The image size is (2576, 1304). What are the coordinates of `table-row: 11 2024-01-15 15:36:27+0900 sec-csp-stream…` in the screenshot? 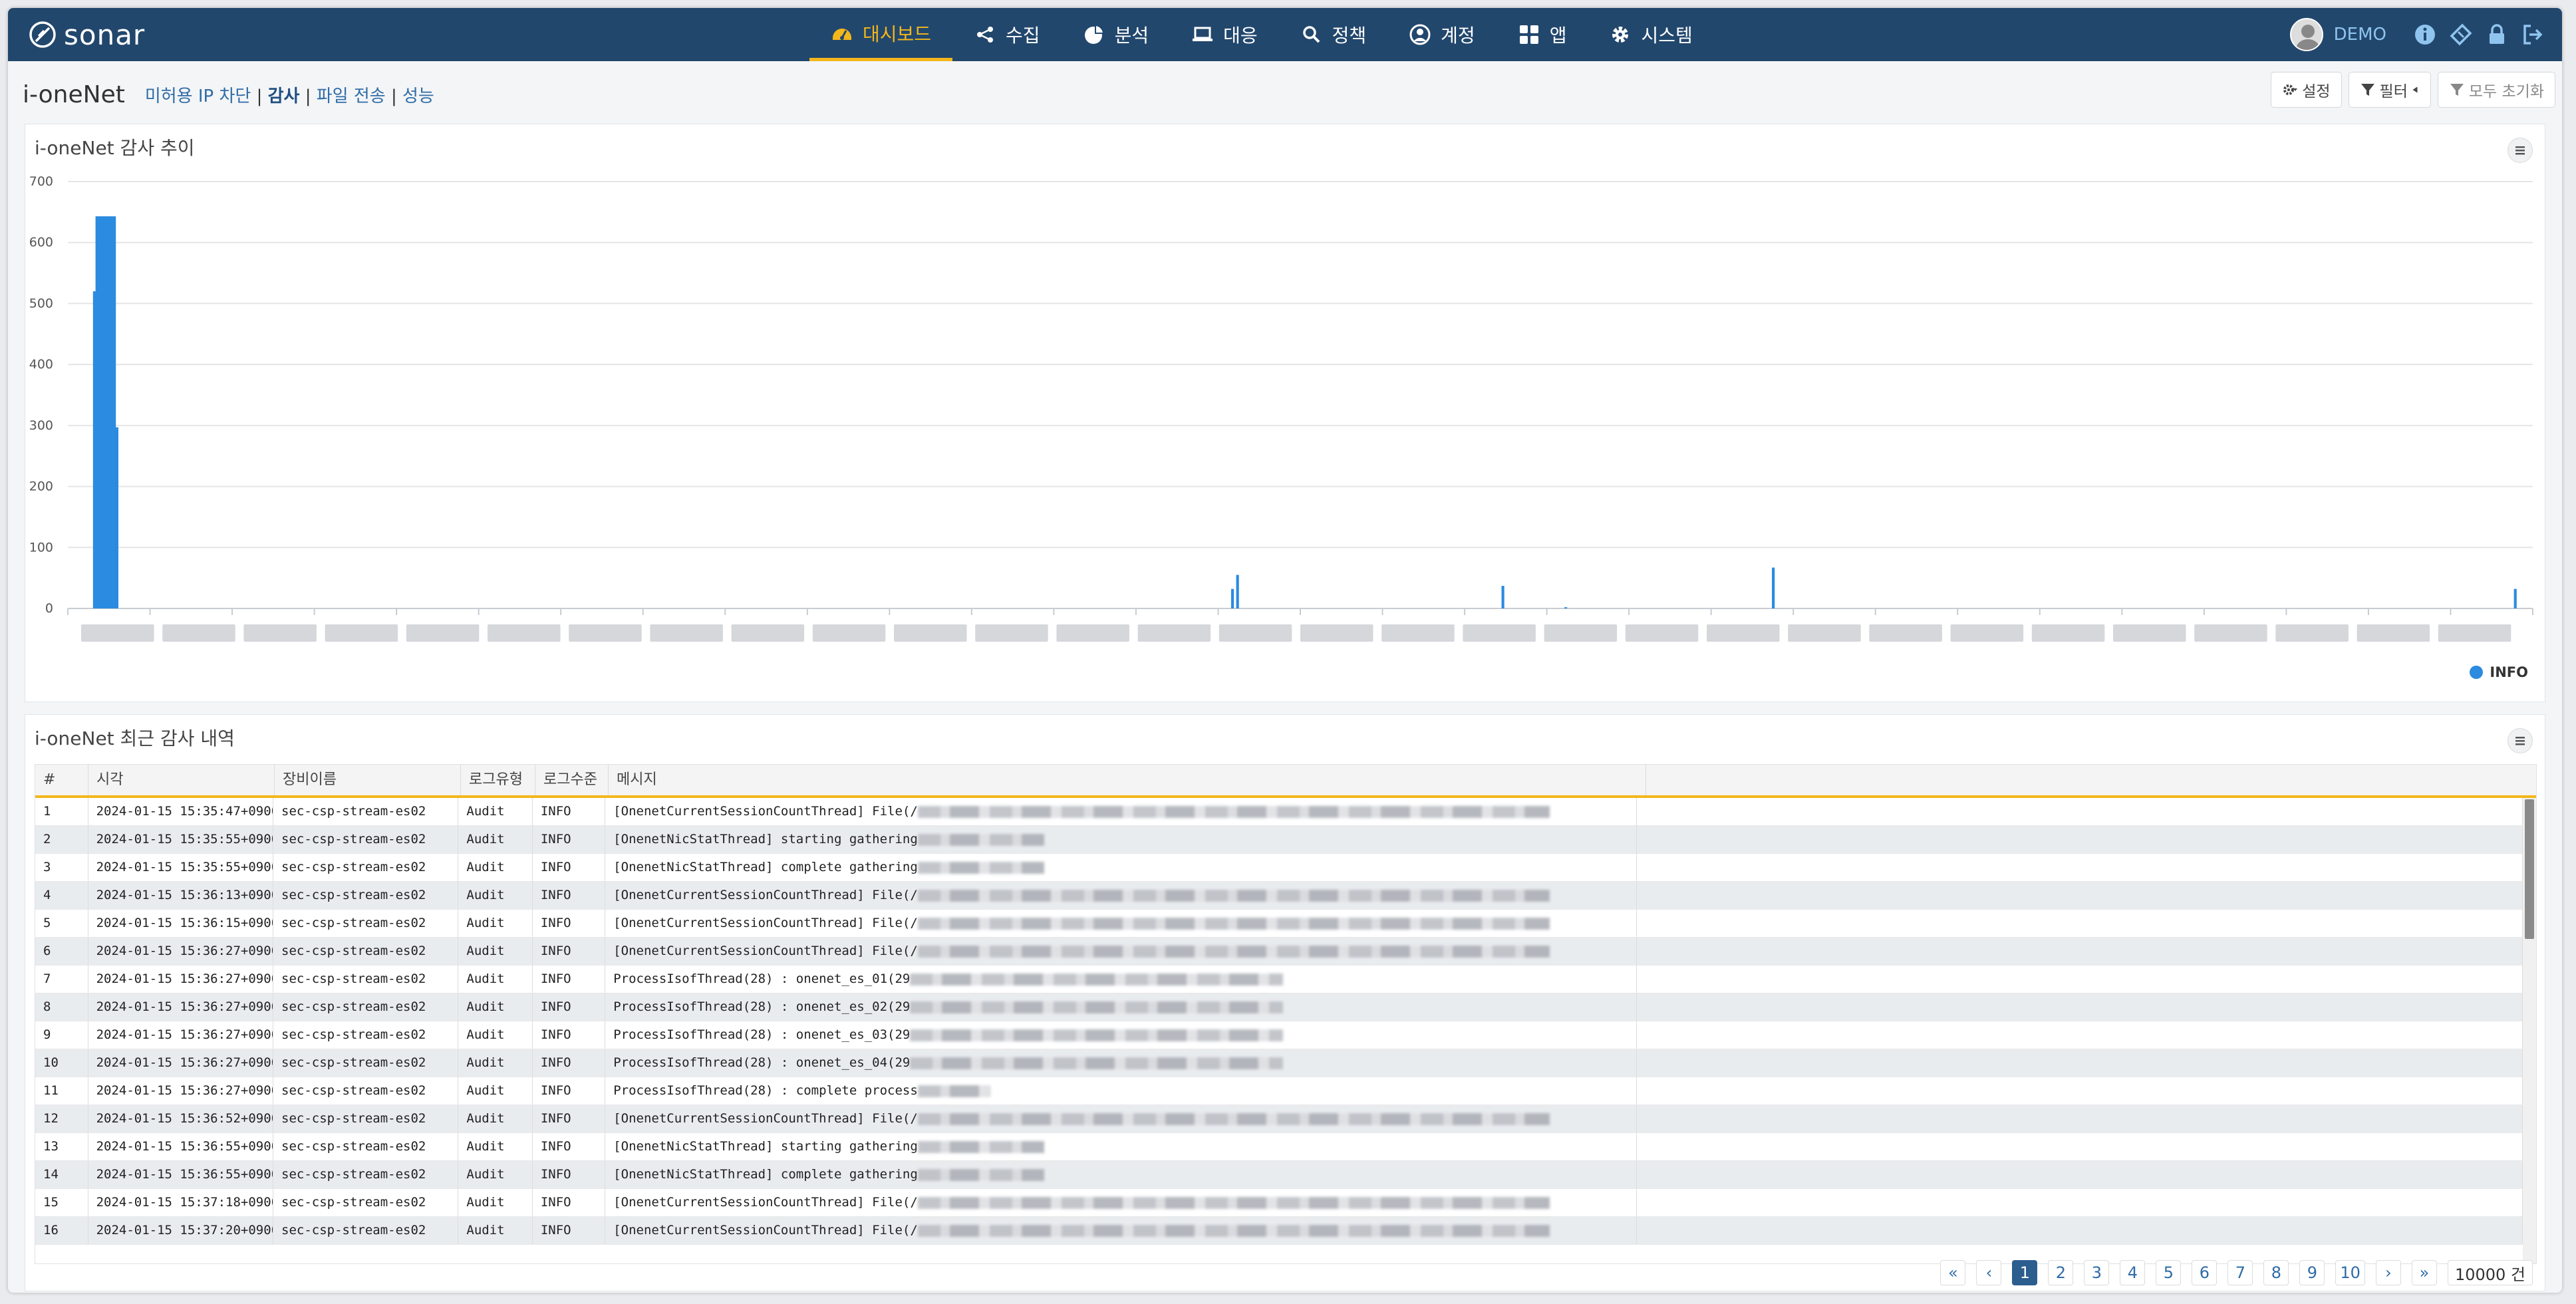 It's located at (1279, 1091).